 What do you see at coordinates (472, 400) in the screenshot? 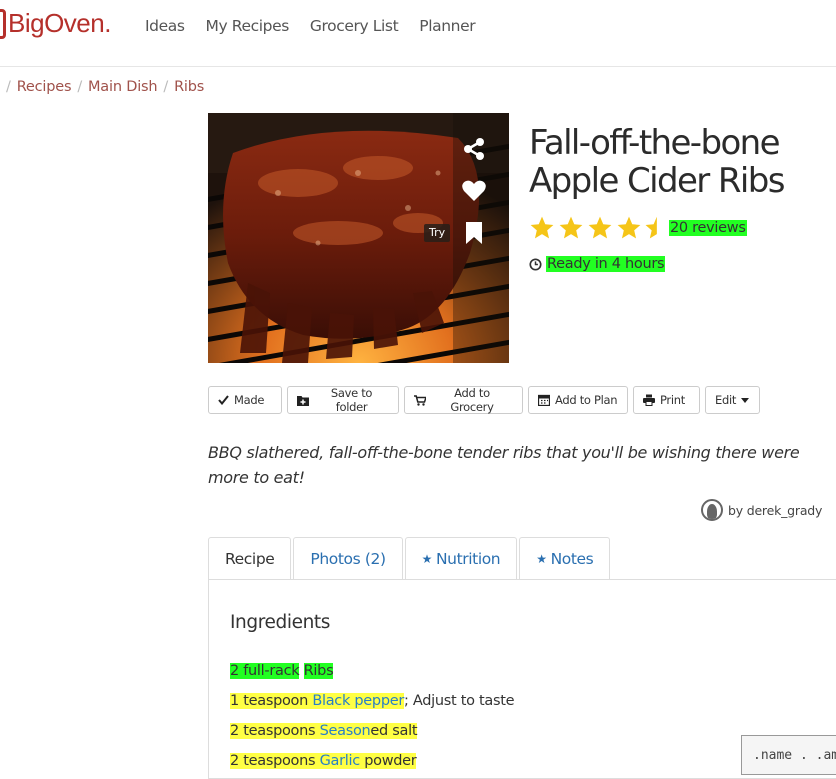
I see `add-to-grocery-label: Add to Grocery` at bounding box center [472, 400].